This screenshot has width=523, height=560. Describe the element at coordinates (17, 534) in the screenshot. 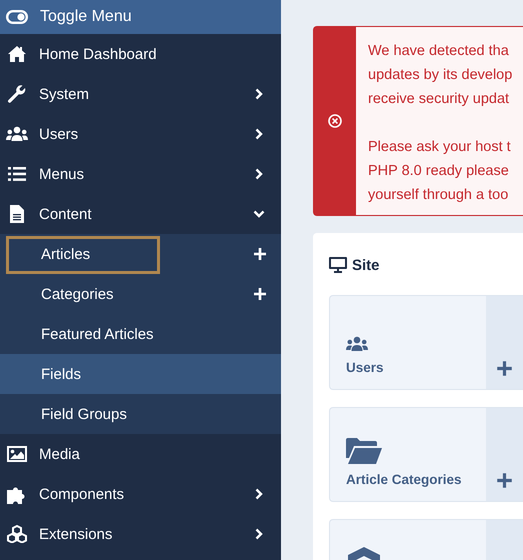

I see `cubes-icon` at that location.